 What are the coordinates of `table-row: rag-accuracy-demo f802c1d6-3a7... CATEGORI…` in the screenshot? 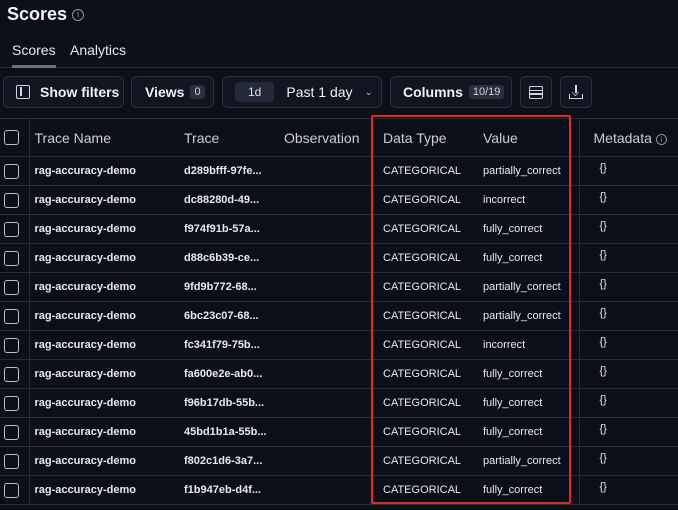 It's located at (339, 461).